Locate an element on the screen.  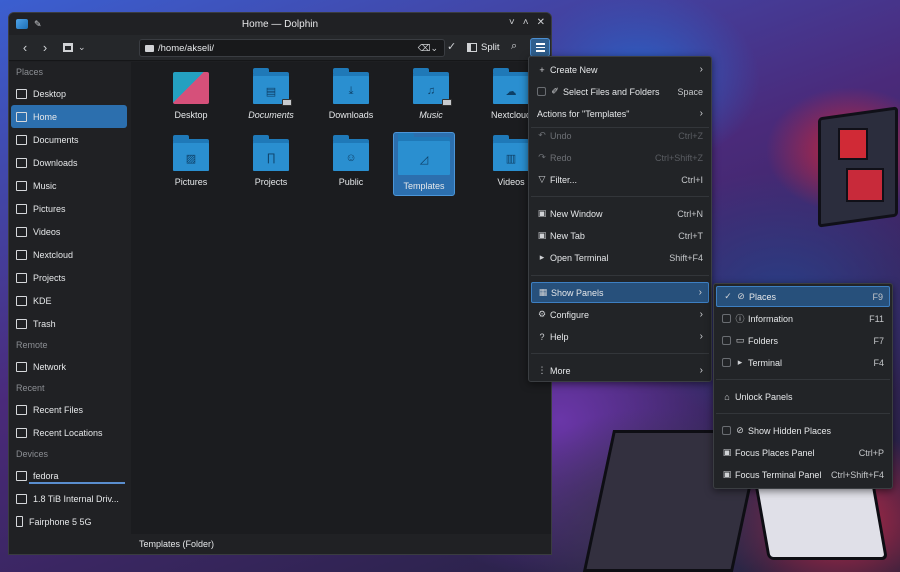
location-path: /home/akseli/ is located at coordinates (186, 48).